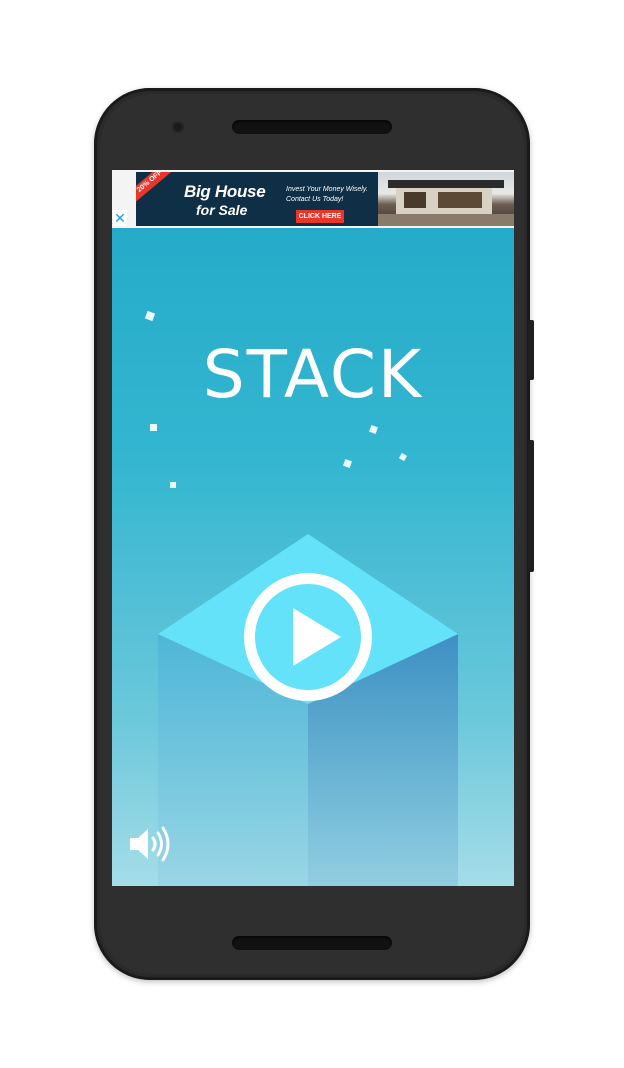  What do you see at coordinates (151, 844) in the screenshot?
I see `speaker-icon` at bounding box center [151, 844].